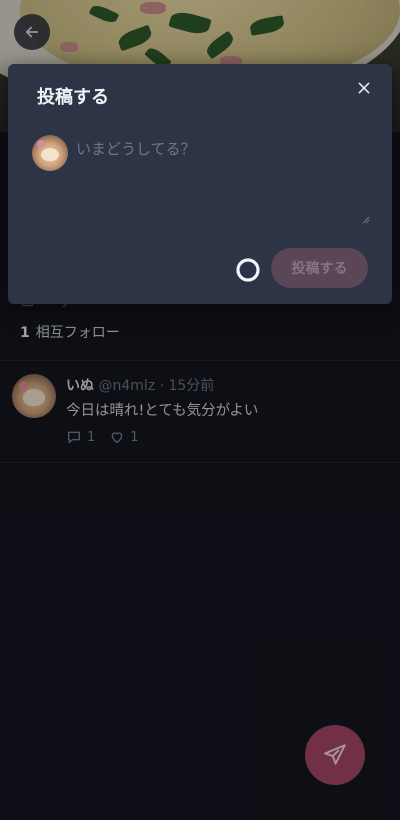 This screenshot has height=820, width=400. I want to click on post-button: 投稿する, so click(319, 268).